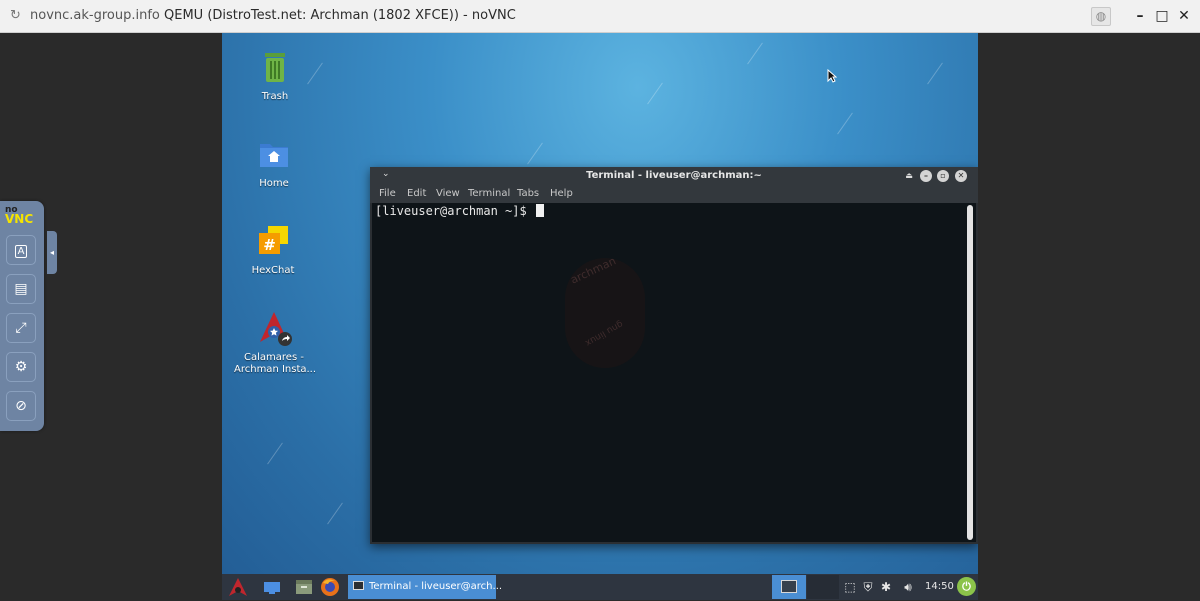 This screenshot has height=601, width=1200. Describe the element at coordinates (52, 252) in the screenshot. I see `novnc-panel-handle: ◂` at that location.